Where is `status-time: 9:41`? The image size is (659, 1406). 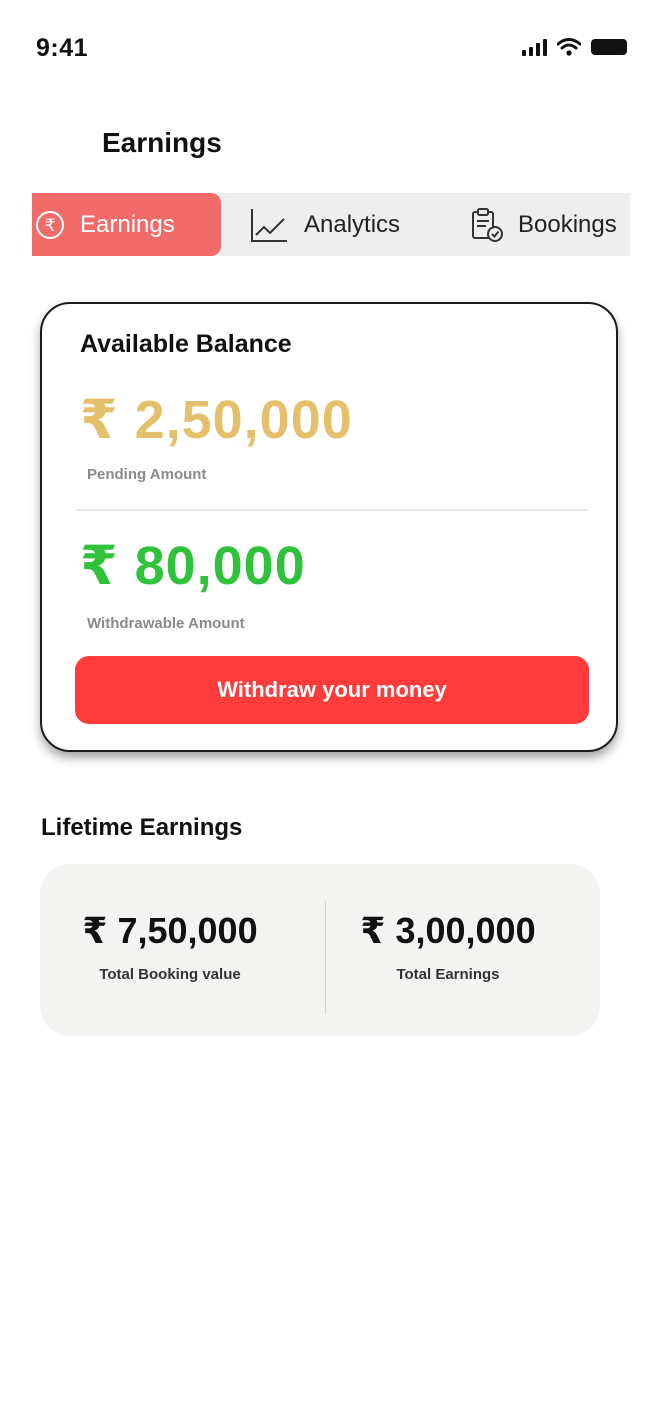
status-time: 9:41 is located at coordinates (62, 48).